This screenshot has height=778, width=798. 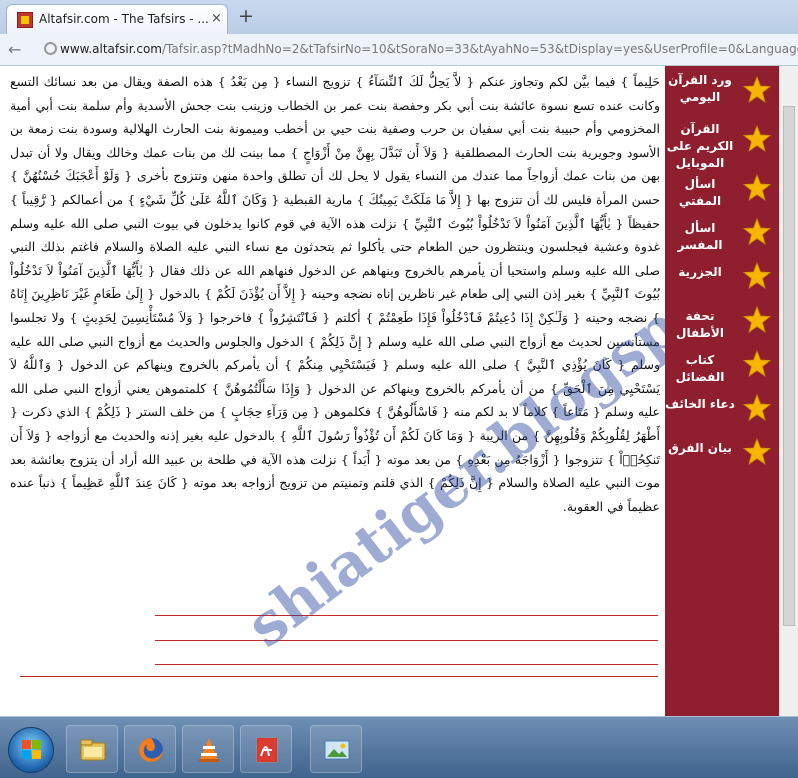 I want to click on sidebar-item: اسأل المفتي, so click(x=722, y=192).